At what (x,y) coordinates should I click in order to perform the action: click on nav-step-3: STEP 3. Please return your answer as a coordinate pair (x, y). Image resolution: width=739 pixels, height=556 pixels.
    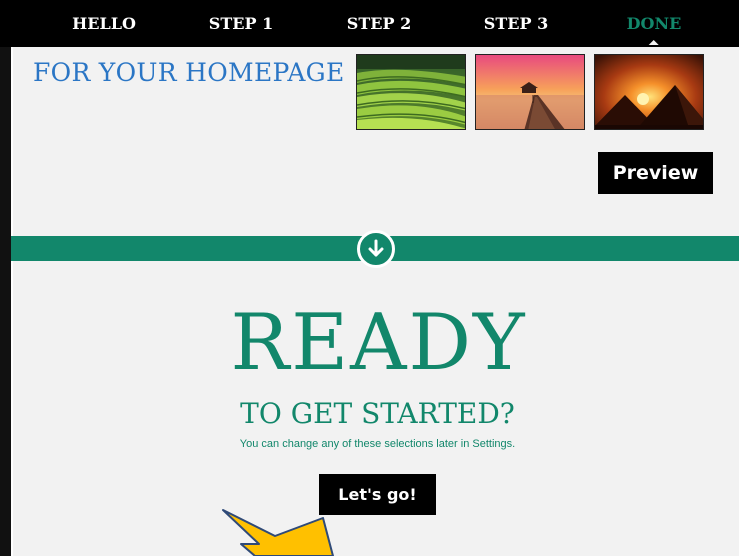
    Looking at the image, I should click on (516, 23).